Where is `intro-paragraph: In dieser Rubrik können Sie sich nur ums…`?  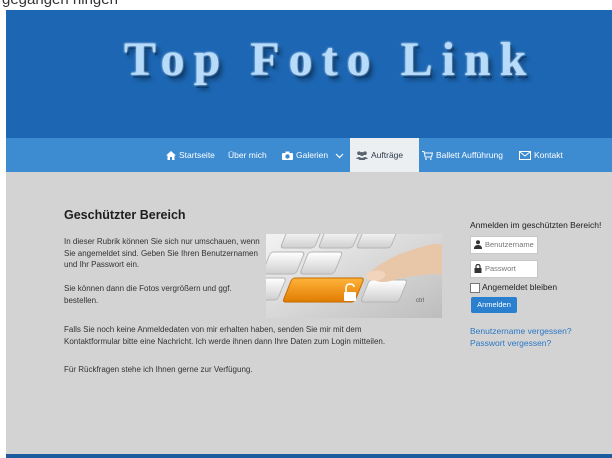
intro-paragraph: In dieser Rubrik können Sie sich nur ums… is located at coordinates (162, 253).